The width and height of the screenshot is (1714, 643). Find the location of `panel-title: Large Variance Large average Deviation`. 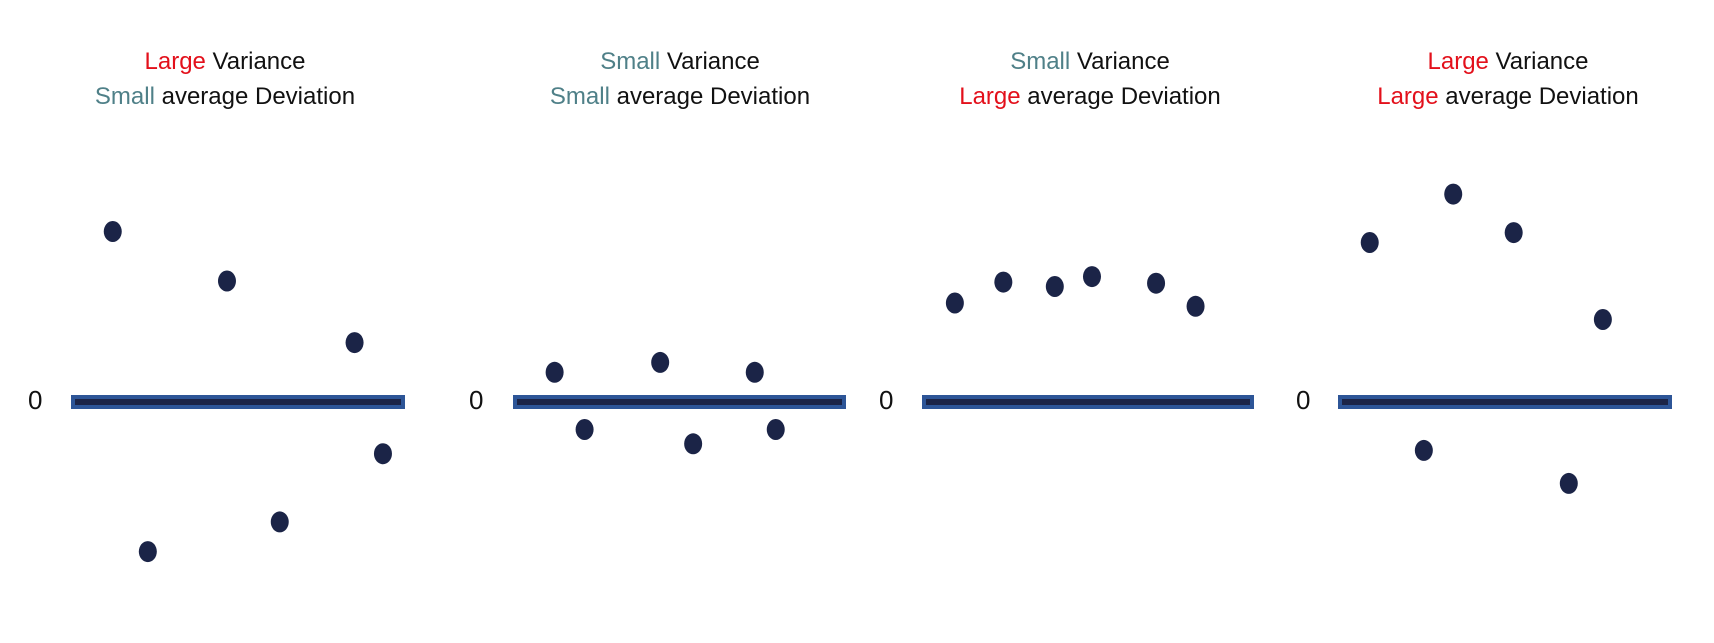

panel-title: Large Variance Large average Deviation is located at coordinates (1486, 79).